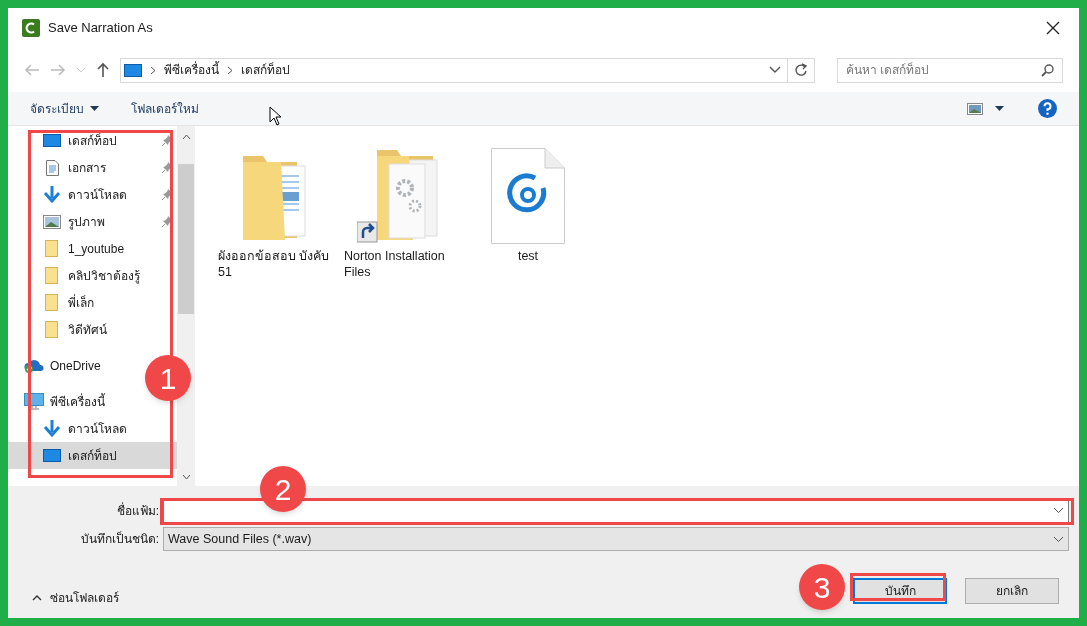 The width and height of the screenshot is (1087, 626). Describe the element at coordinates (283, 489) in the screenshot. I see `step-number-badge: 2` at that location.